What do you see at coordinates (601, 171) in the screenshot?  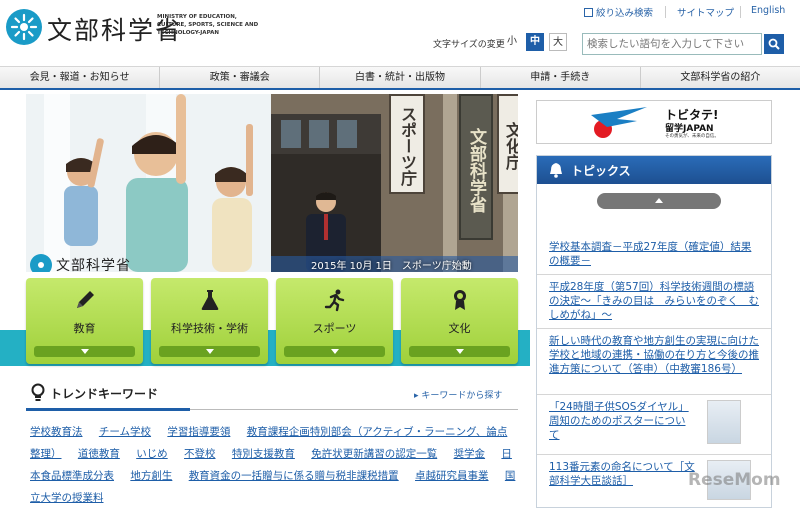 I see `topics-title: トピックス` at bounding box center [601, 171].